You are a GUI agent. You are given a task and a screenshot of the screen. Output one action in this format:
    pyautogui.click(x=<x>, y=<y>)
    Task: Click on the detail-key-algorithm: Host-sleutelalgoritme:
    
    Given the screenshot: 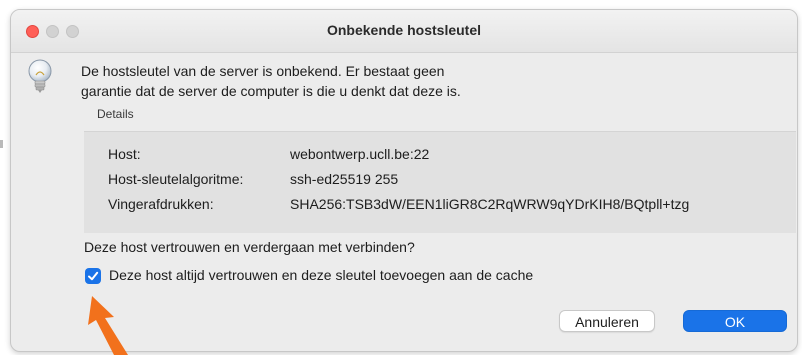 What is the action you would take?
    pyautogui.click(x=176, y=179)
    